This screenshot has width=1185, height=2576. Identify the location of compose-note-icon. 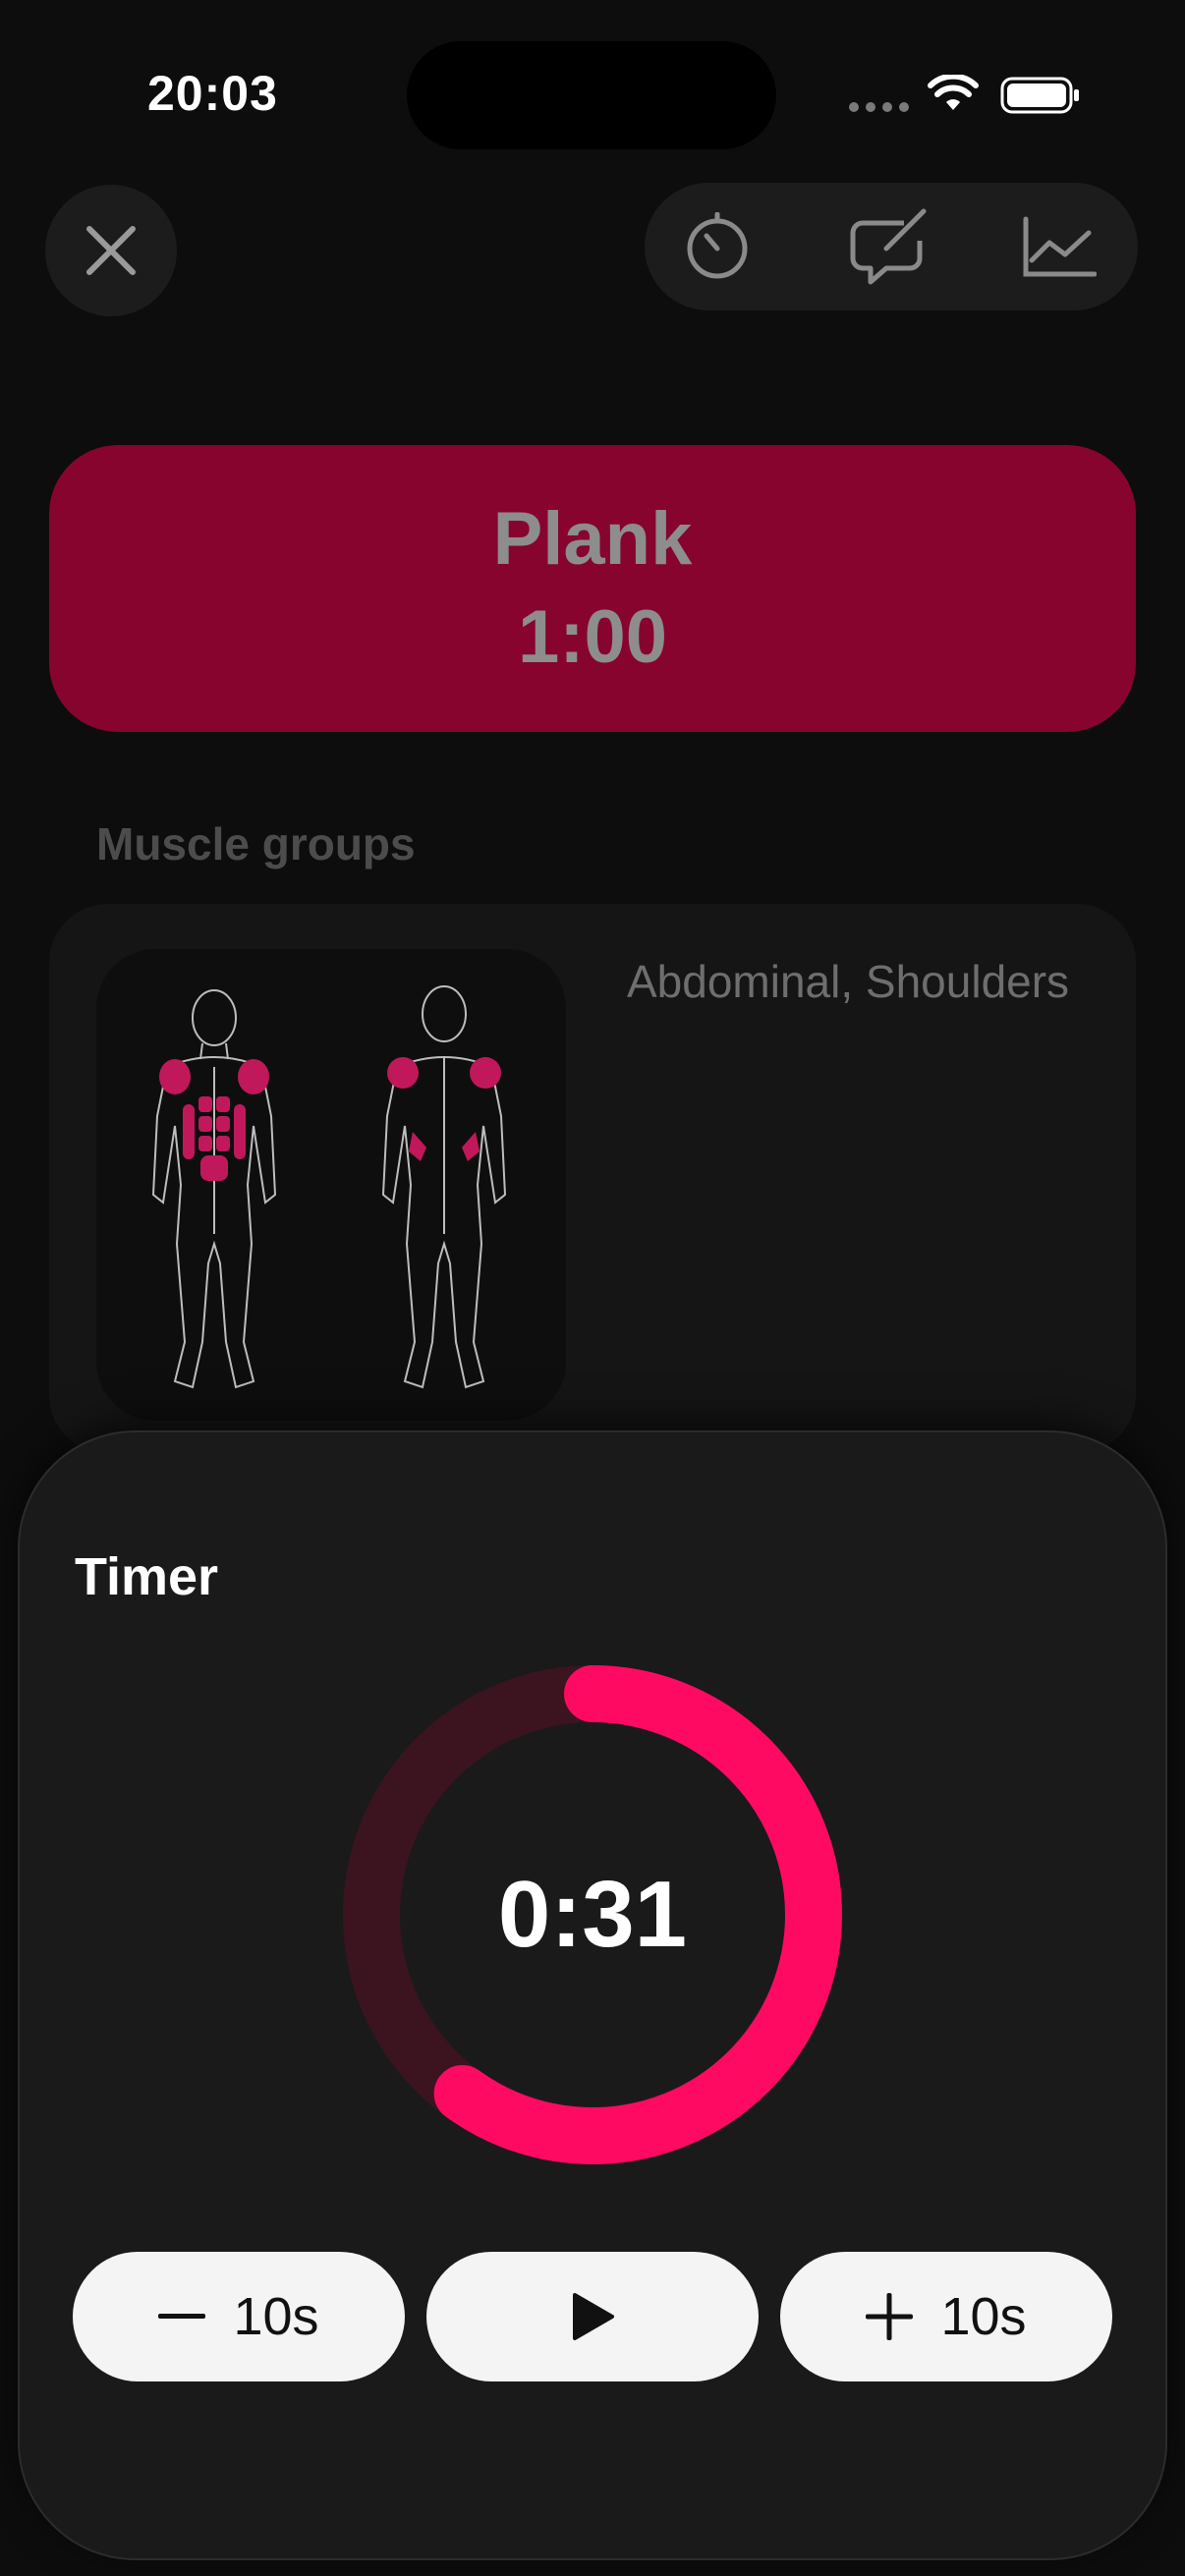
(889, 246).